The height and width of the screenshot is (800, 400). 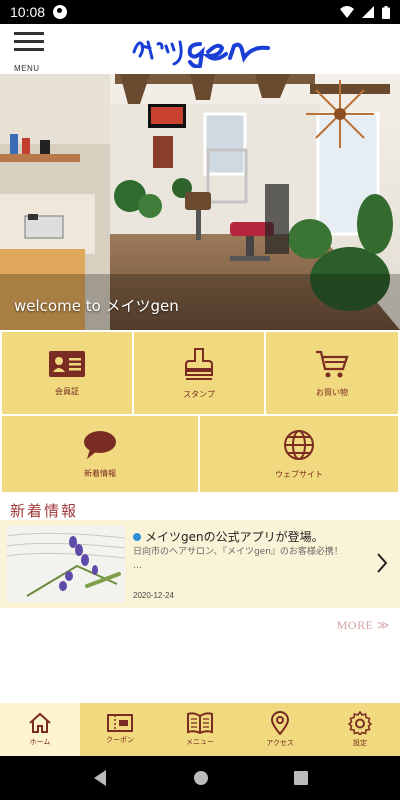 What do you see at coordinates (201, 54) in the screenshot?
I see `brand-logo` at bounding box center [201, 54].